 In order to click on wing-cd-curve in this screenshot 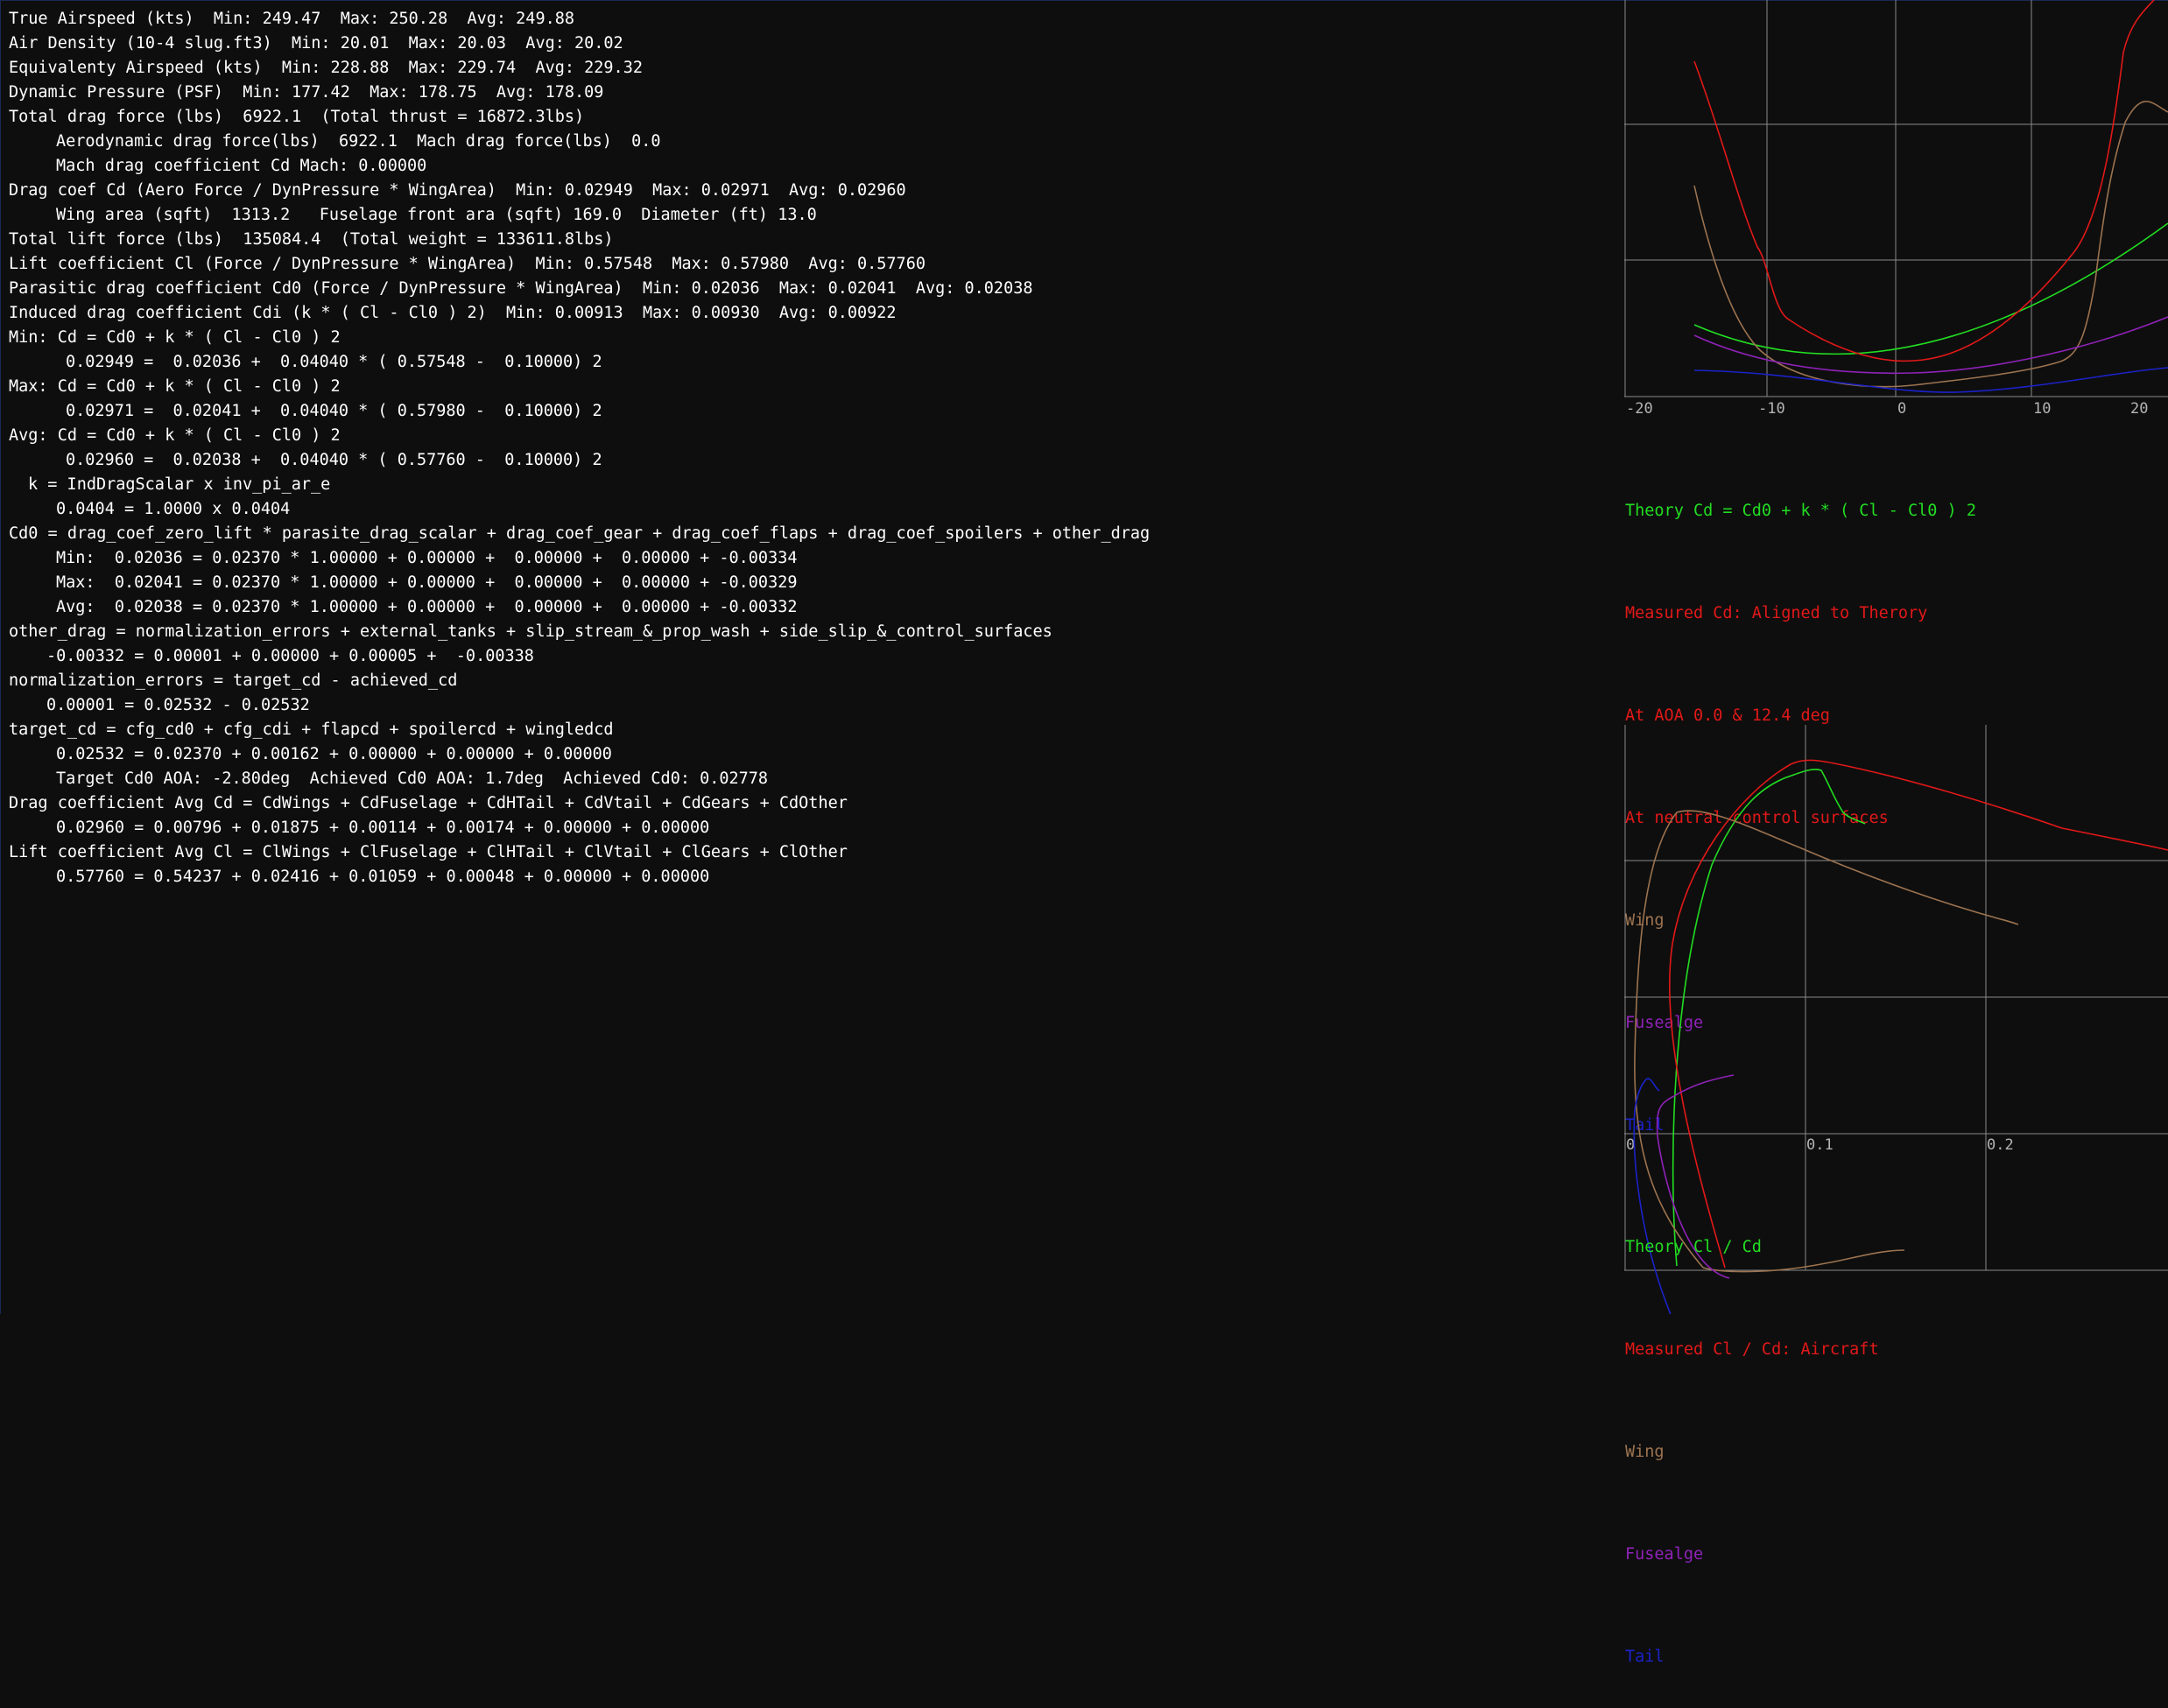, I will do `click(1930, 245)`.